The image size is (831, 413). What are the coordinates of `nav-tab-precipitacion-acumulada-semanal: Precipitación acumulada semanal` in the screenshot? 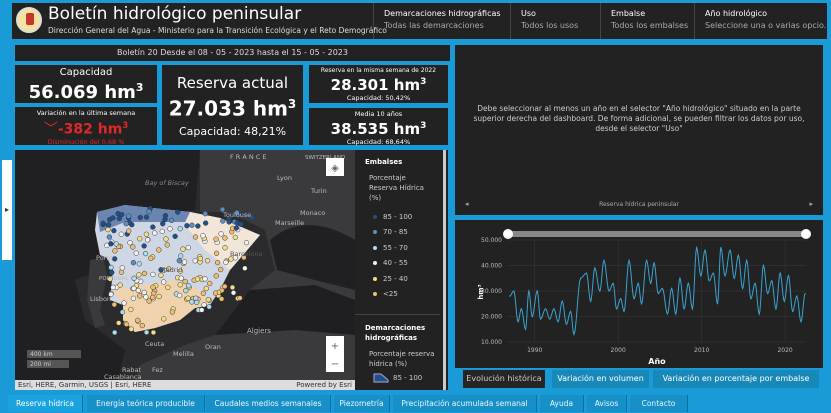 It's located at (465, 403).